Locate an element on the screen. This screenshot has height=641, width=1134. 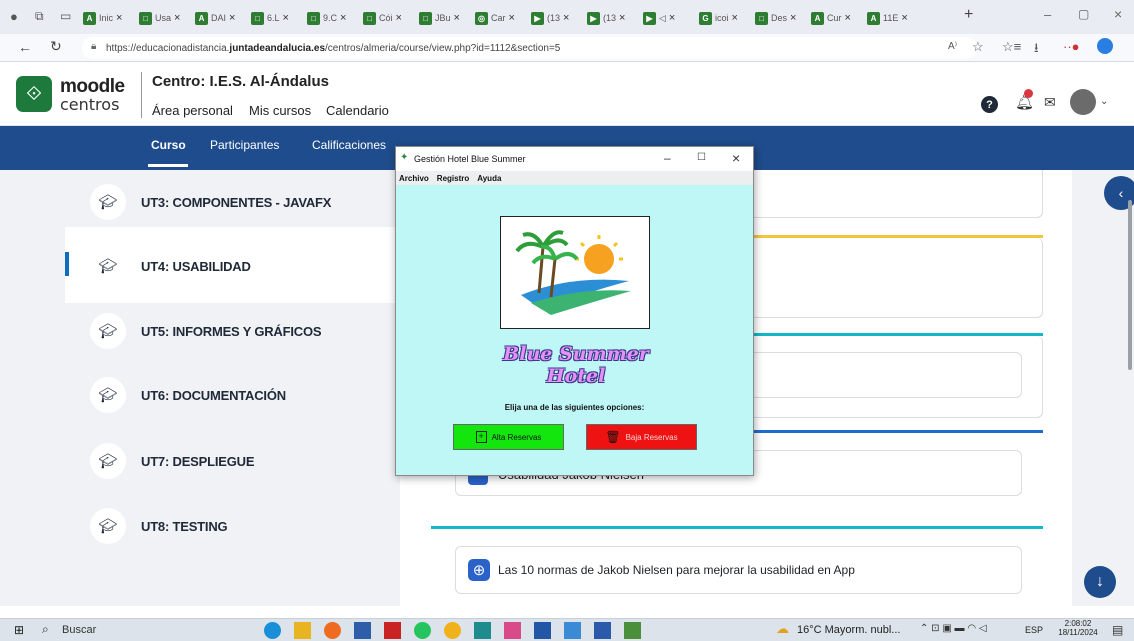
browser-tab: □ 6.L × is located at coordinates (270, 18).